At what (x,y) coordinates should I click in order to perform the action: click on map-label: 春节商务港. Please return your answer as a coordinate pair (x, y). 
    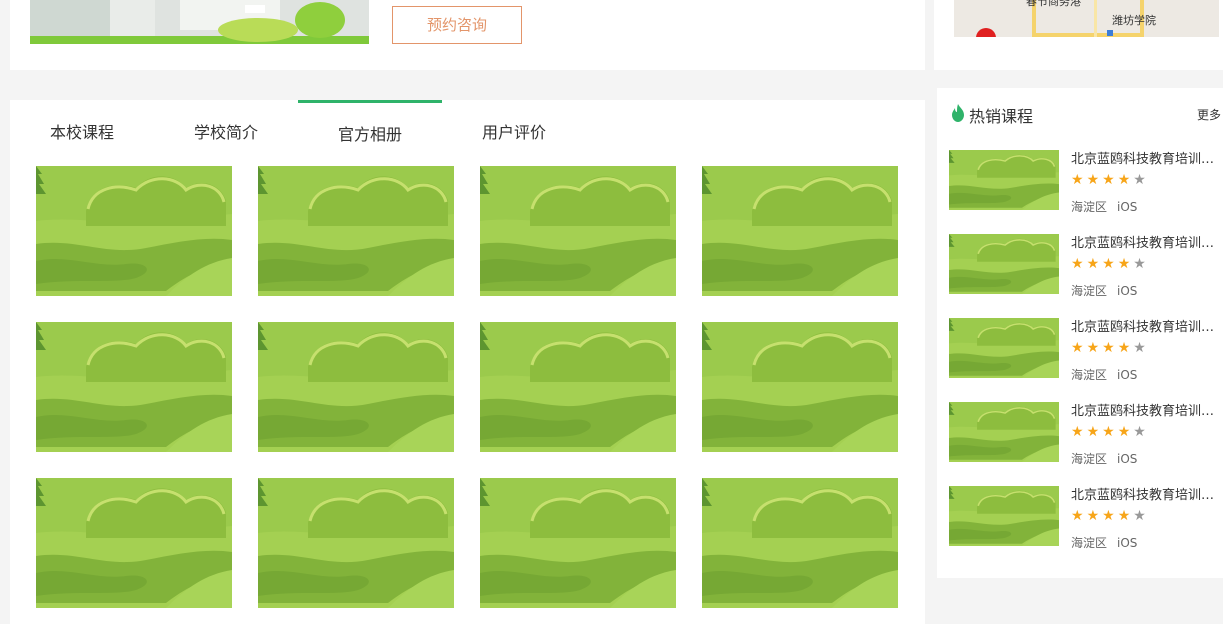
    Looking at the image, I should click on (1053, 4).